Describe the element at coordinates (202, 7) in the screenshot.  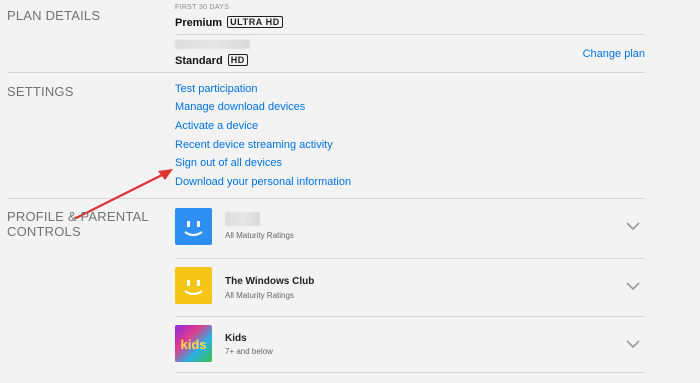
I see `trial-label: FIRST 30 DAYS` at that location.